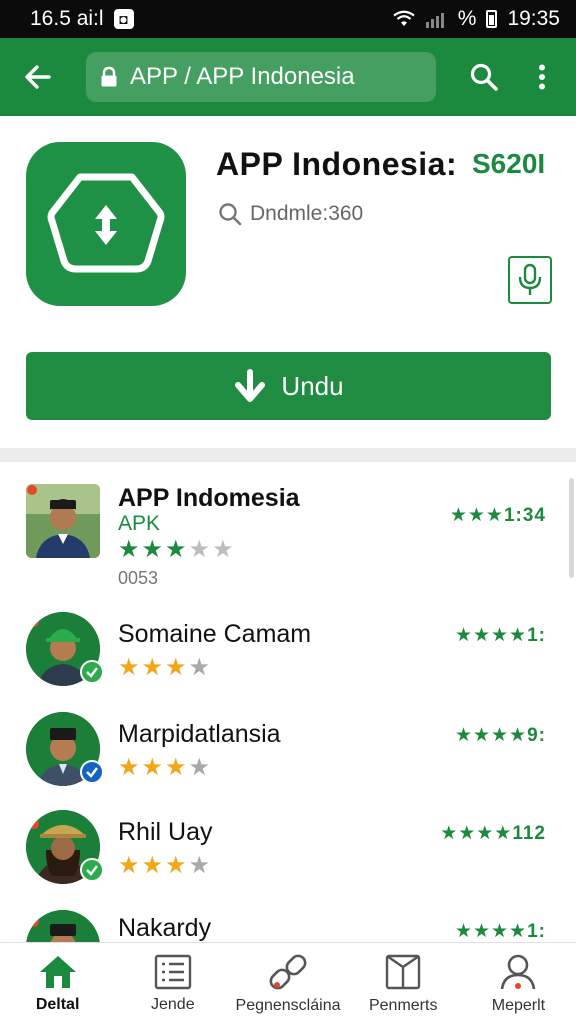  I want to click on item-score: ★★★★9:, so click(500, 735).